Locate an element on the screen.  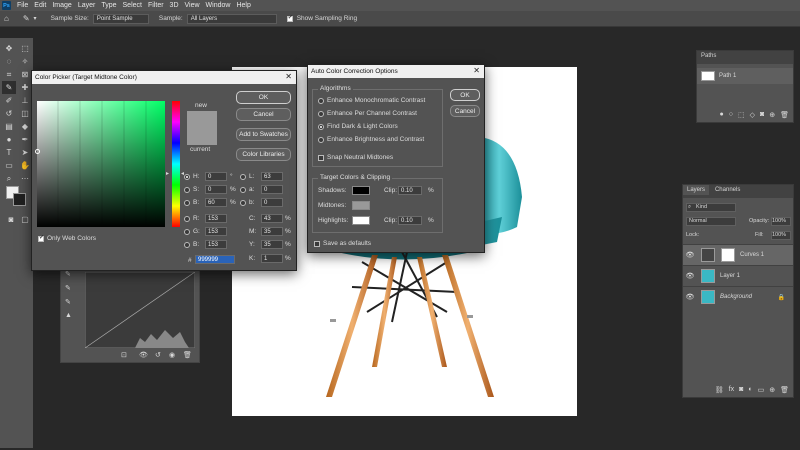
menu-select: Select is located at coordinates (132, 5).